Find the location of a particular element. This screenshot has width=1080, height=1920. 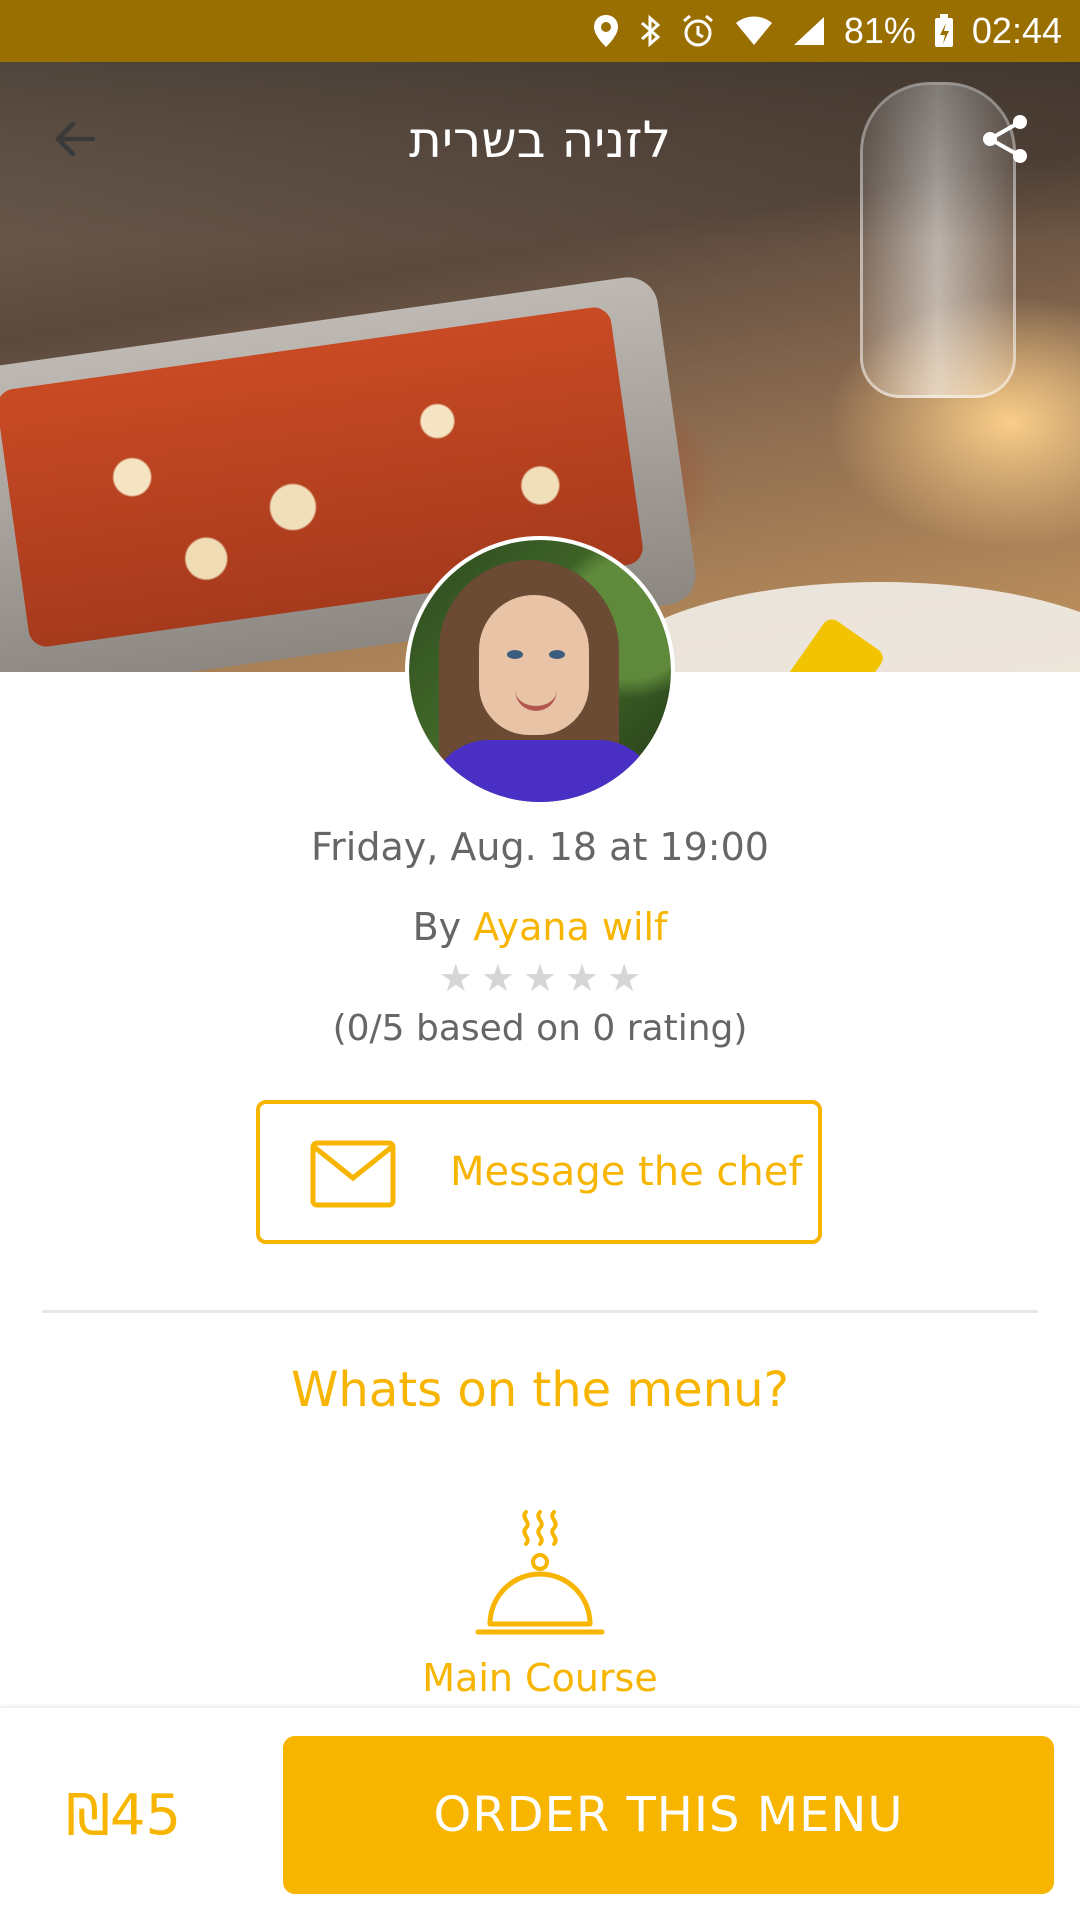

order-menu-button: ORDER THIS MENU is located at coordinates (668, 1815).